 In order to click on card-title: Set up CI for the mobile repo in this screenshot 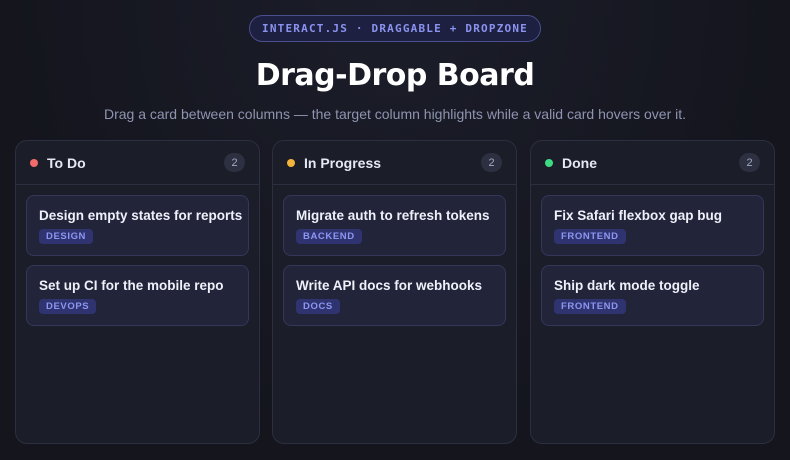, I will do `click(131, 285)`.